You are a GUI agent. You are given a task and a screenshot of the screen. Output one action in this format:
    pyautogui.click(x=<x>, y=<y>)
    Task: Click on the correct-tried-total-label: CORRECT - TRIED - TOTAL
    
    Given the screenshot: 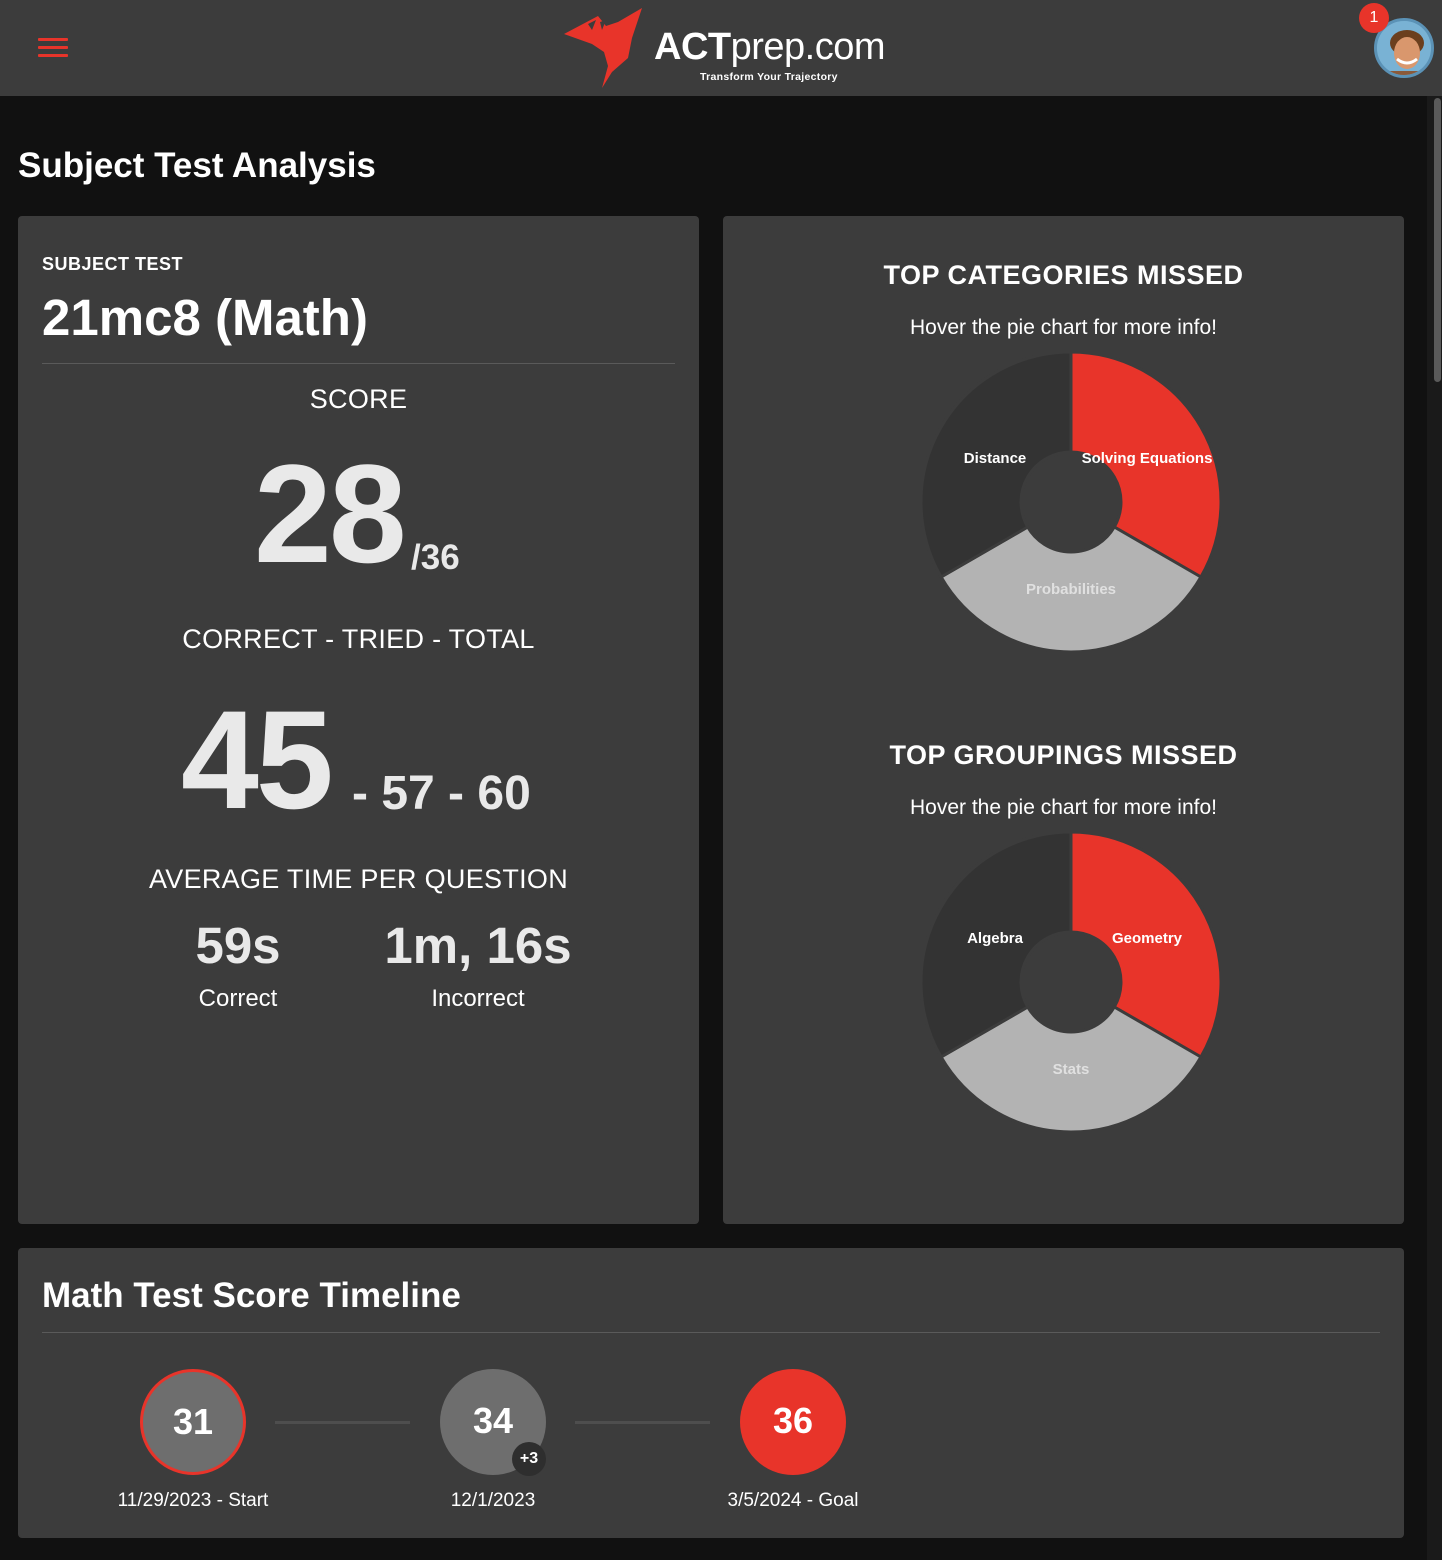 What is the action you would take?
    pyautogui.click(x=358, y=639)
    